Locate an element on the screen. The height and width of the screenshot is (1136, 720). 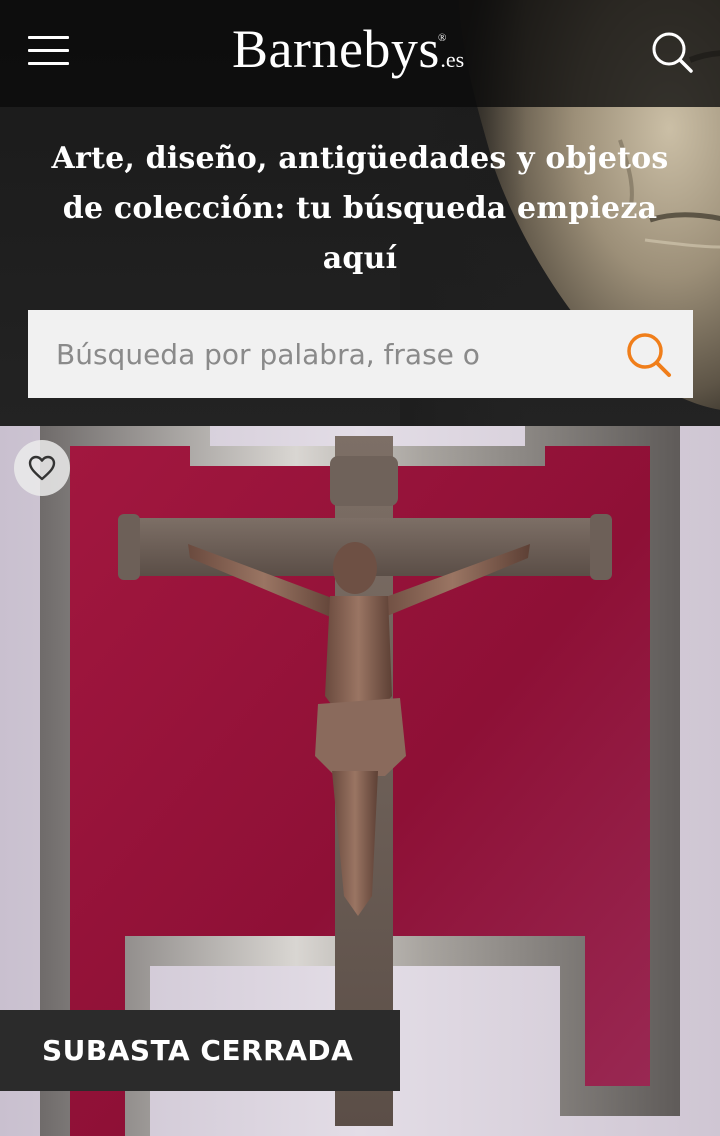
logo-tld: .es is located at coordinates (452, 59).